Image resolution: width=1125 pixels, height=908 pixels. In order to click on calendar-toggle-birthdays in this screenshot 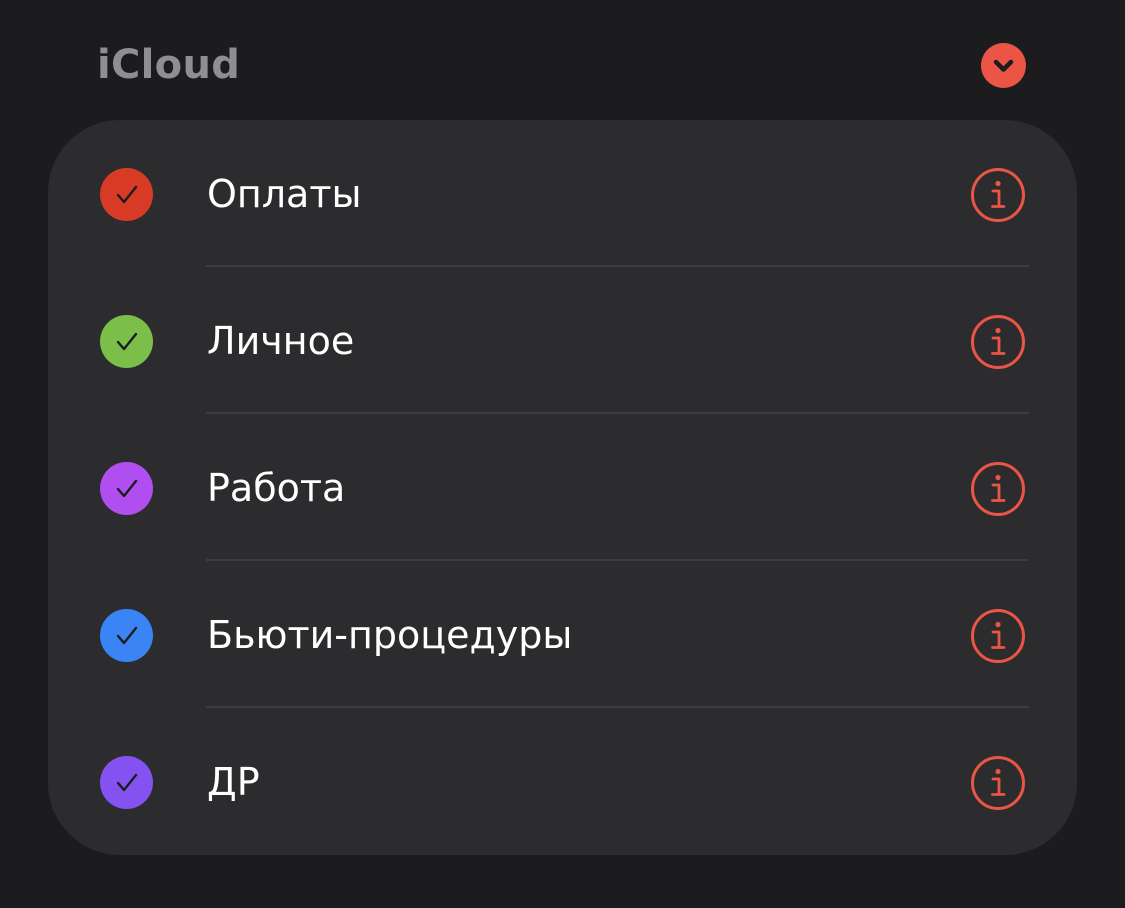, I will do `click(126, 782)`.